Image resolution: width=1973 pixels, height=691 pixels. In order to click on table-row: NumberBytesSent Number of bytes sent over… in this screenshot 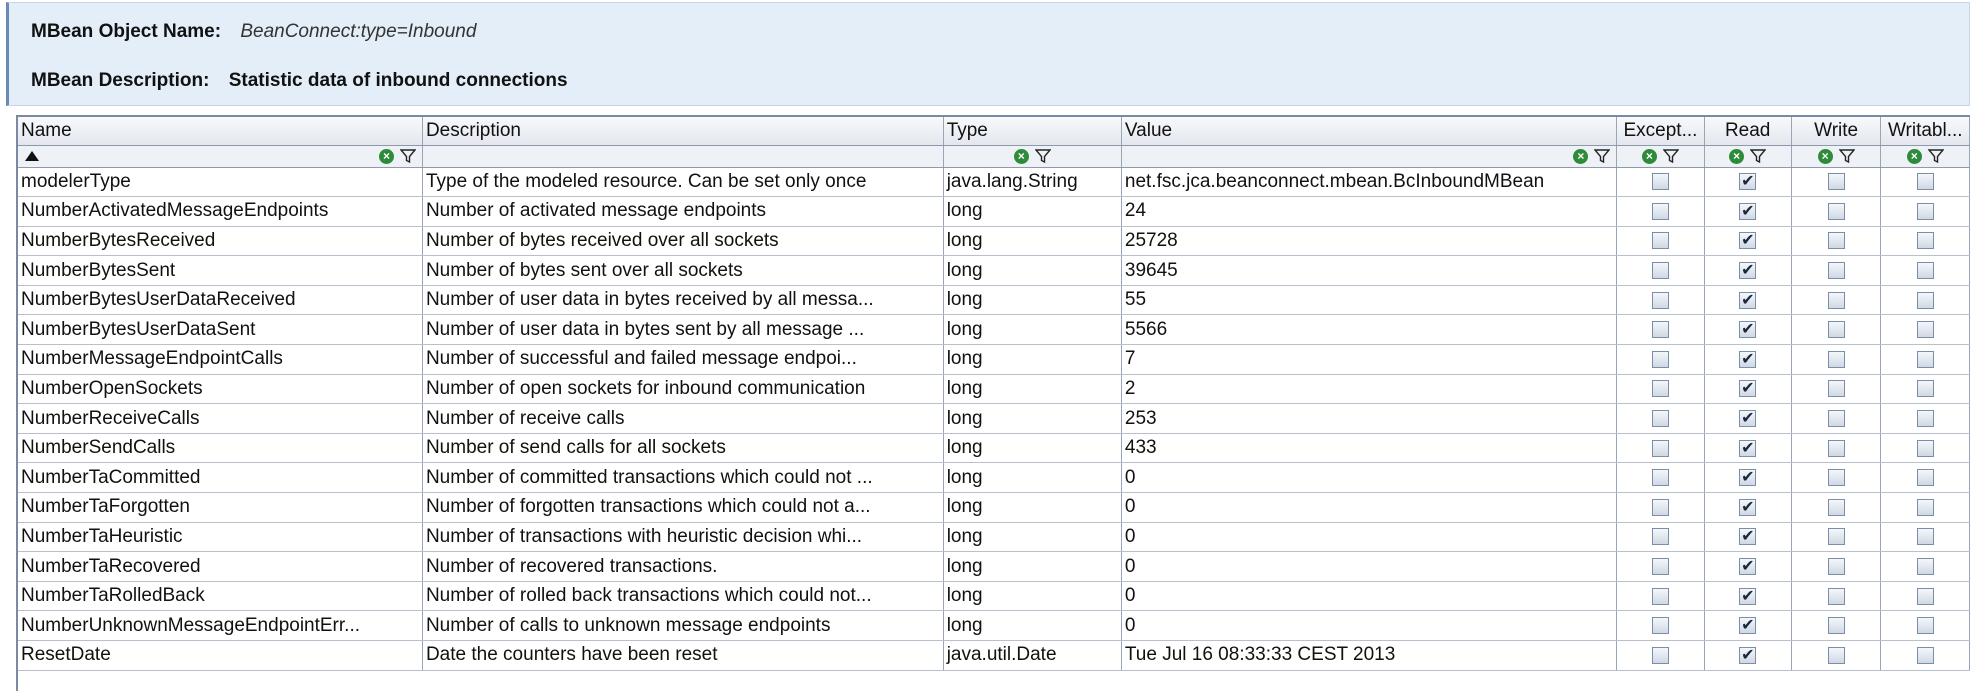, I will do `click(994, 270)`.